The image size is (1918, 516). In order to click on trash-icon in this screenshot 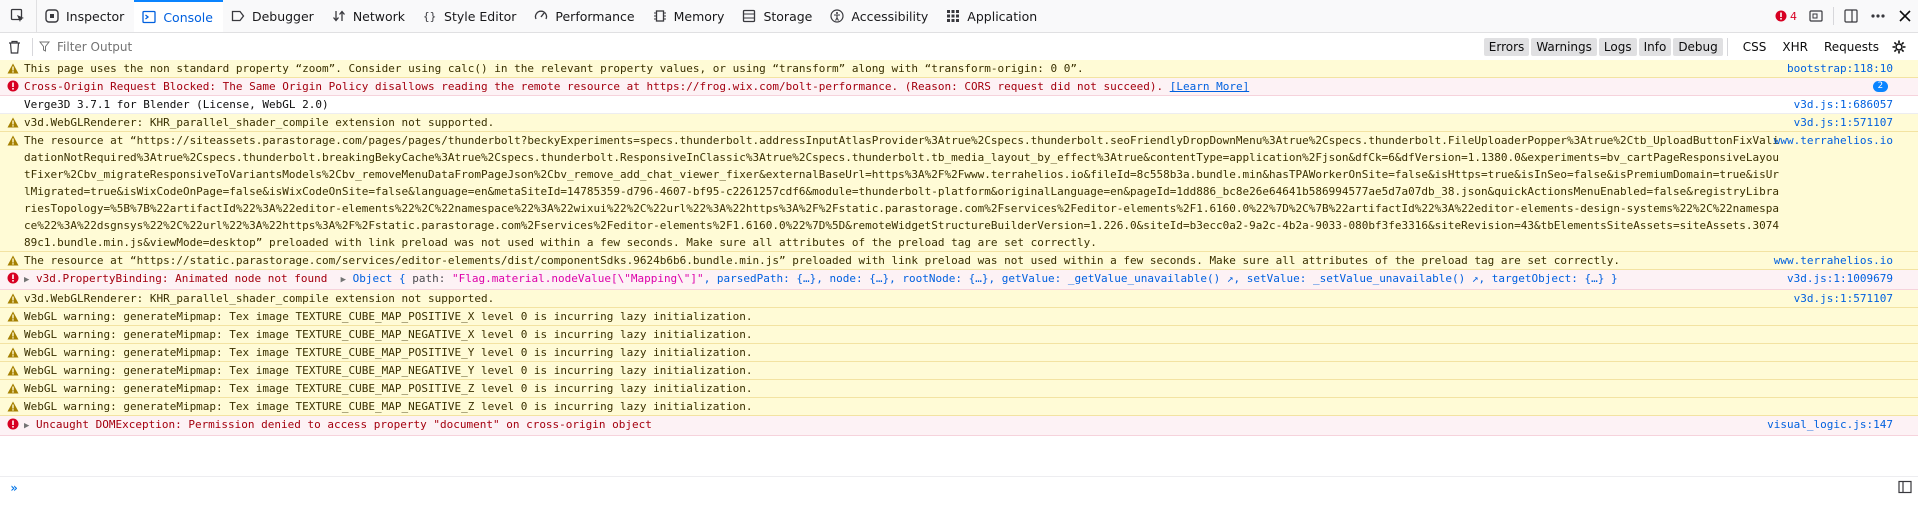, I will do `click(14, 47)`.